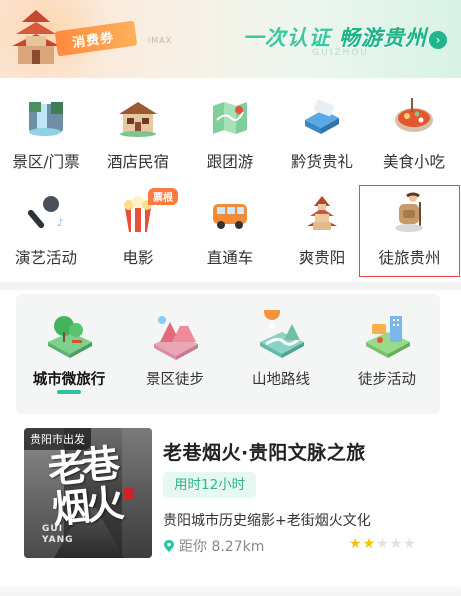 This screenshot has height=596, width=461. Describe the element at coordinates (36, 37) in the screenshot. I see `pavilion-icon` at that location.